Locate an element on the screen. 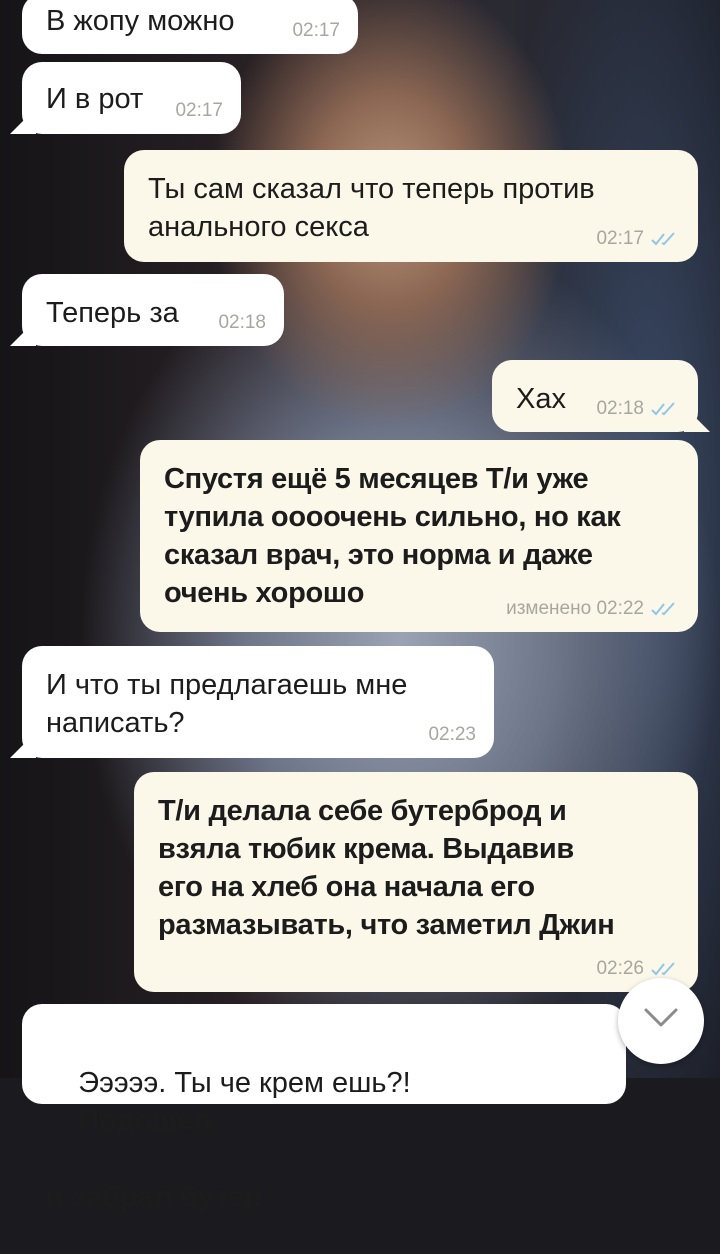  message-meta: 02:26 is located at coordinates (638, 969).